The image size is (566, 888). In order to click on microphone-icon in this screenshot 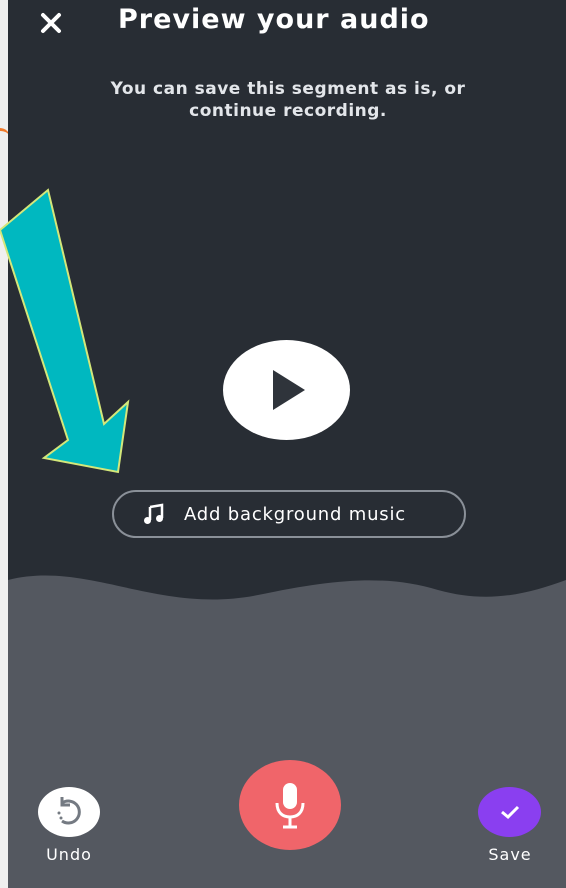, I will do `click(290, 806)`.